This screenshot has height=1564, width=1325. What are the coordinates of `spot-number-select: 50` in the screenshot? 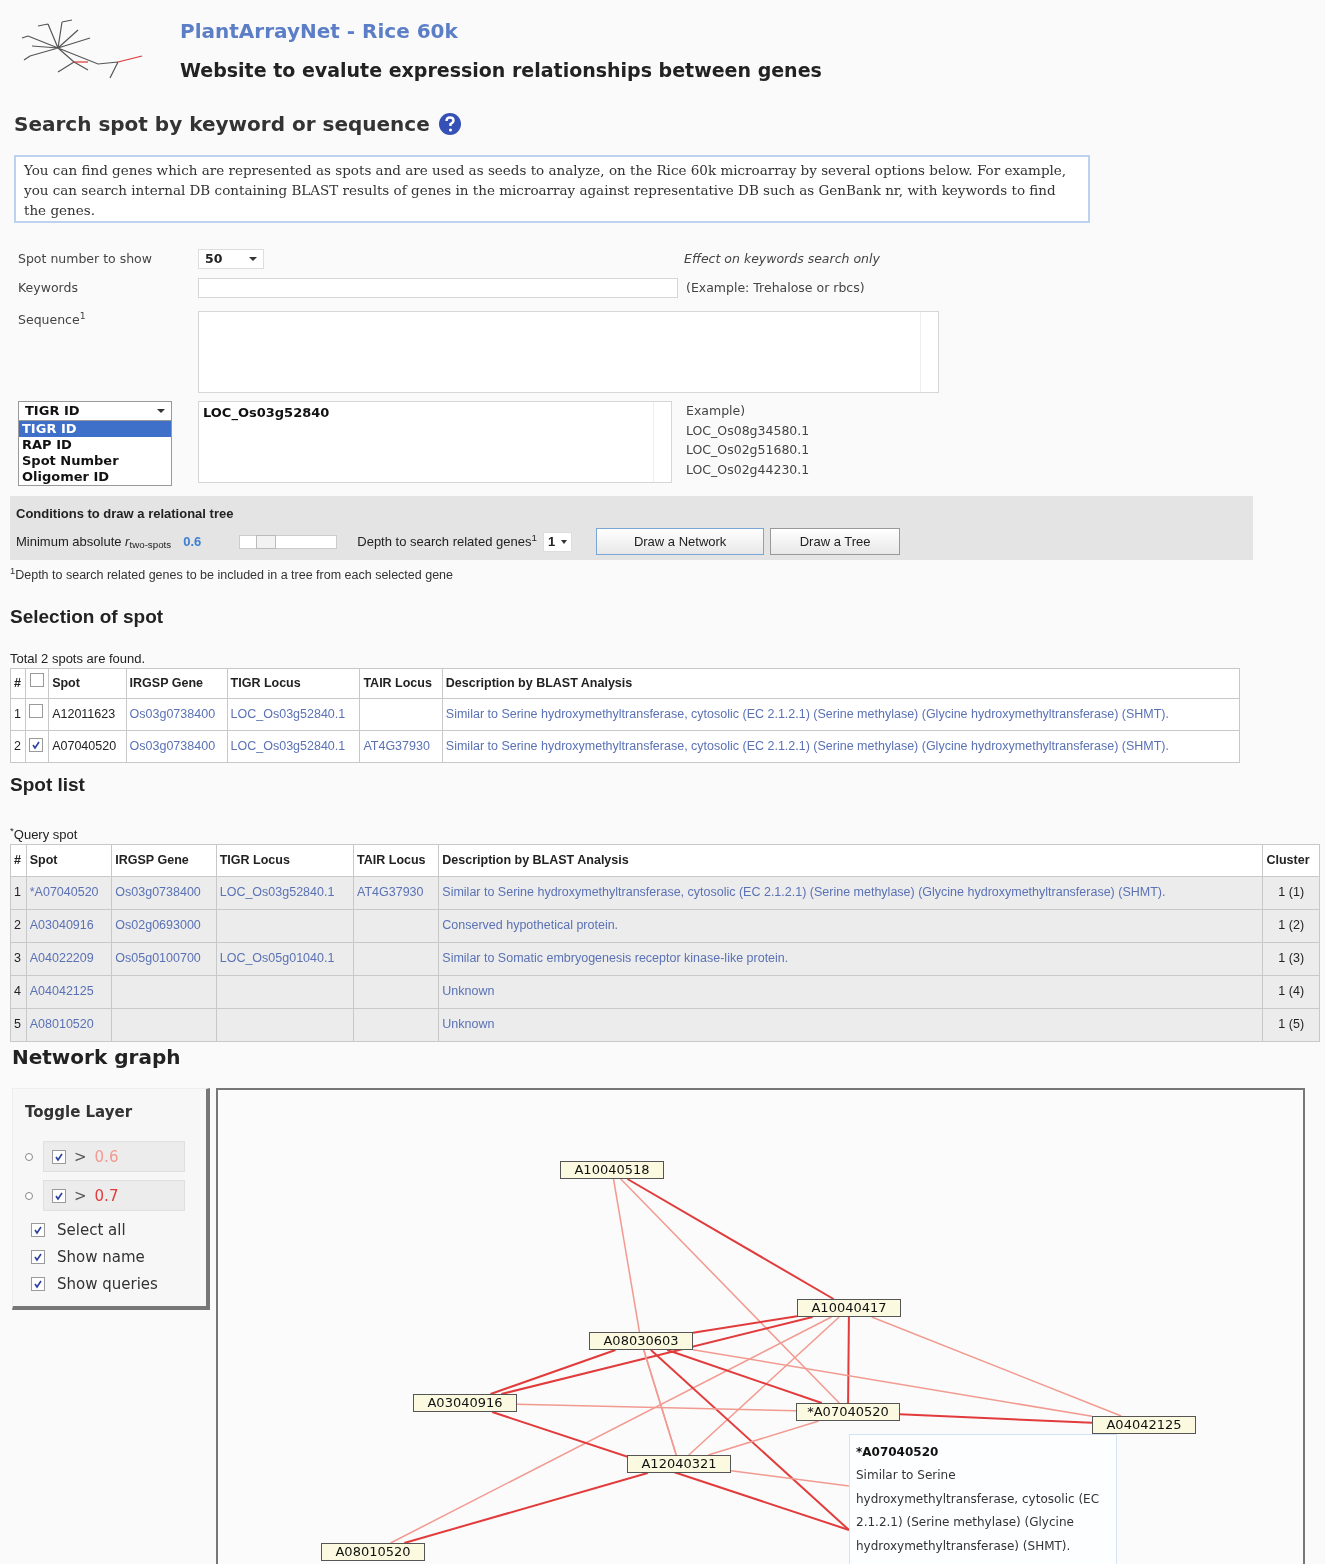 It's located at (231, 259).